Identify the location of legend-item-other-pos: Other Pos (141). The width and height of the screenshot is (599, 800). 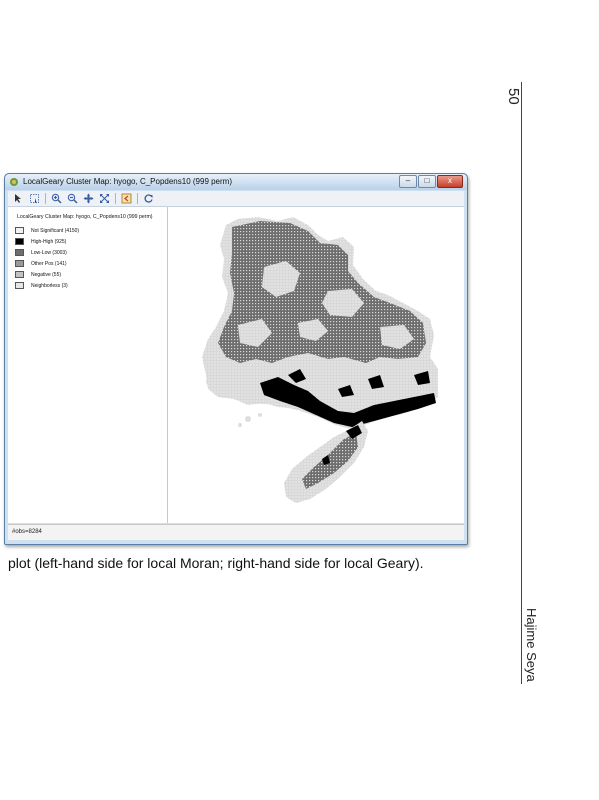
(41, 263).